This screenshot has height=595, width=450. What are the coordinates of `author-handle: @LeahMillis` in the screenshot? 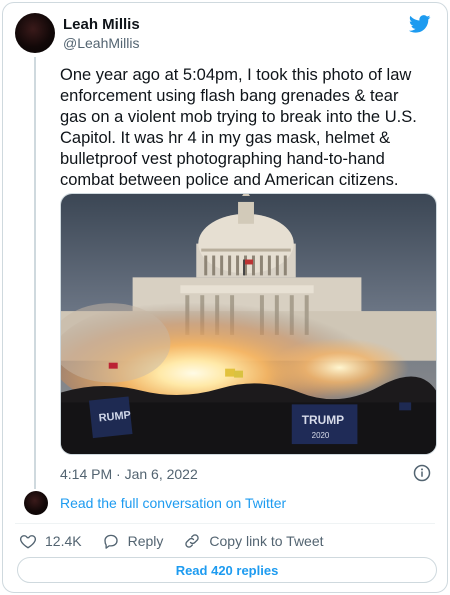 It's located at (101, 43).